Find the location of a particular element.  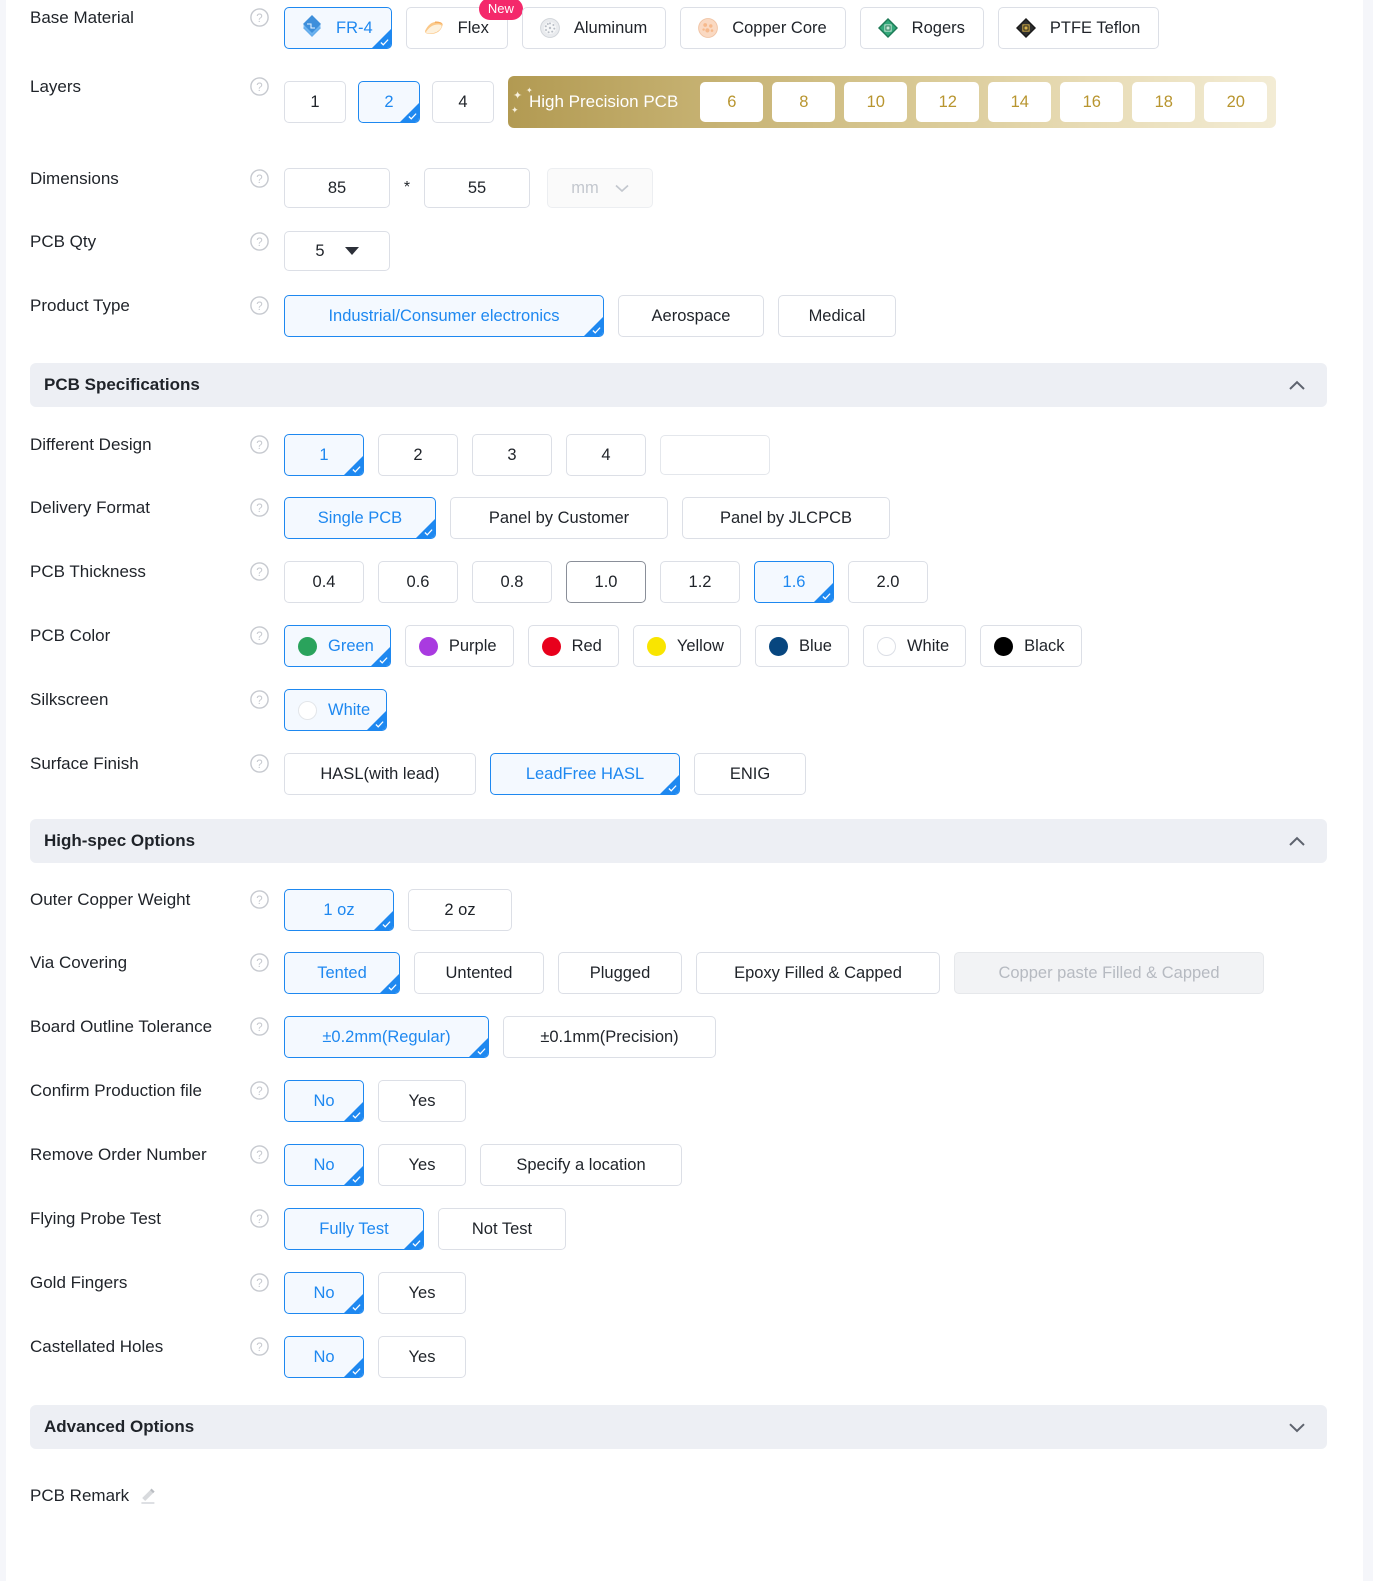

help-icon-delivery-format: ? is located at coordinates (267, 507).